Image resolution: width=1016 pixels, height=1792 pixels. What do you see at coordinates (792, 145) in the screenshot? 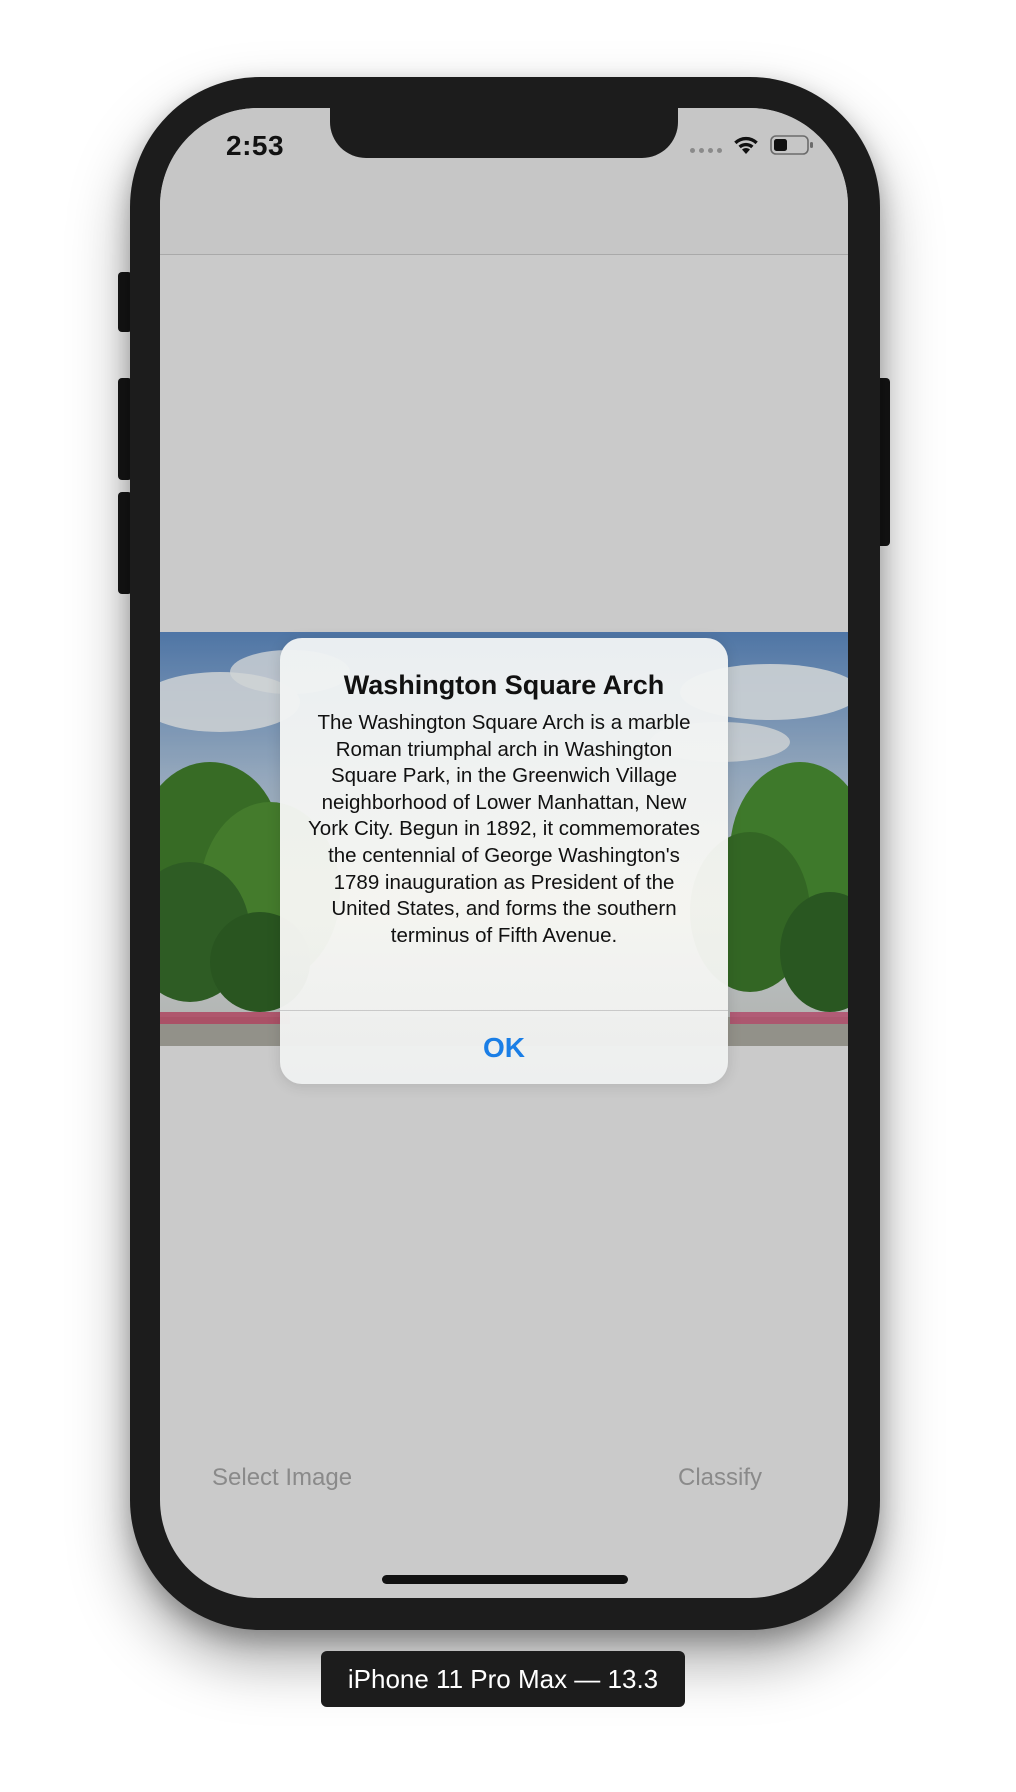
I see `battery-icon` at bounding box center [792, 145].